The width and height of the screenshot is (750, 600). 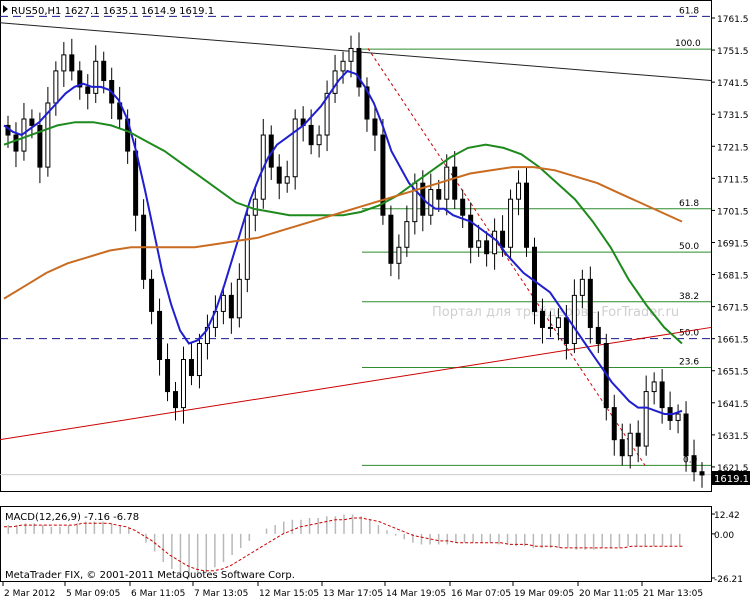 What do you see at coordinates (733, 148) in the screenshot?
I see `price-tick-label: 1721.5` at bounding box center [733, 148].